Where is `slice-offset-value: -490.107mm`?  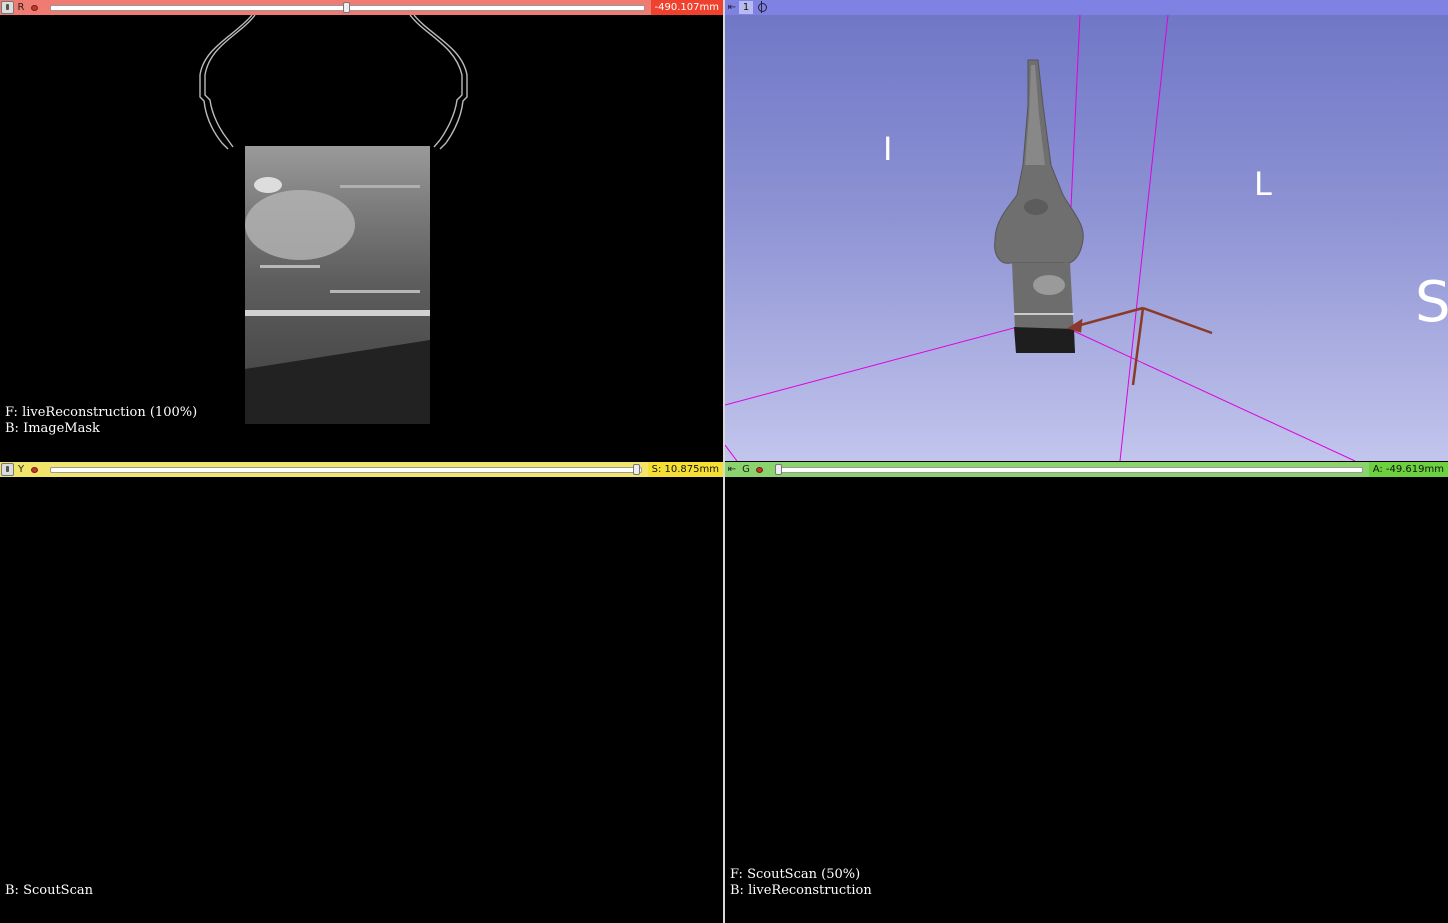 slice-offset-value: -490.107mm is located at coordinates (686, 7).